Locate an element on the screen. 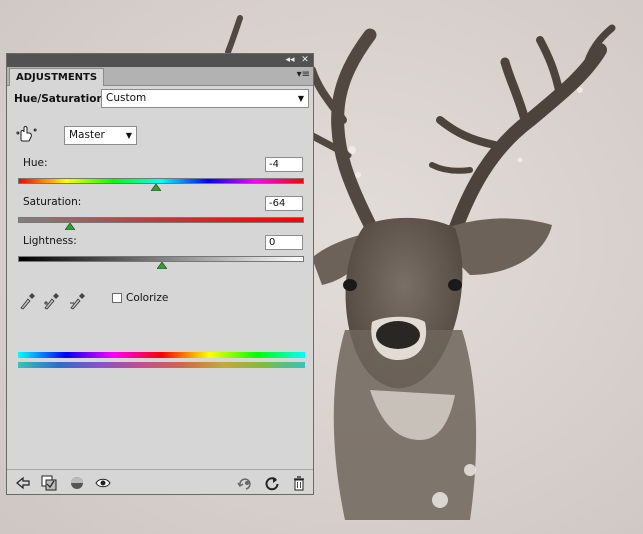  panel-bottom-toolbar is located at coordinates (160, 482).